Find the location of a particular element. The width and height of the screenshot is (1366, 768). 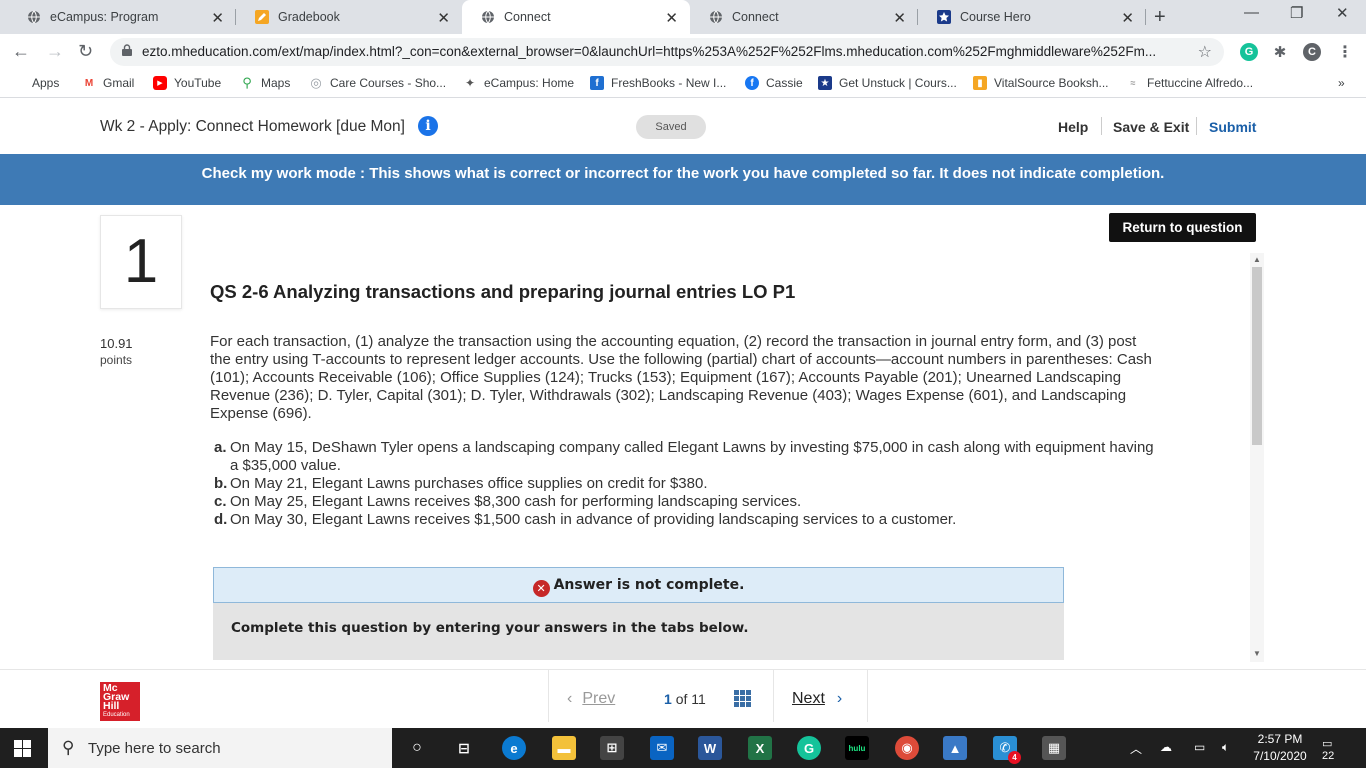

menu-kebab-icon: ⋮ is located at coordinates (1345, 52).